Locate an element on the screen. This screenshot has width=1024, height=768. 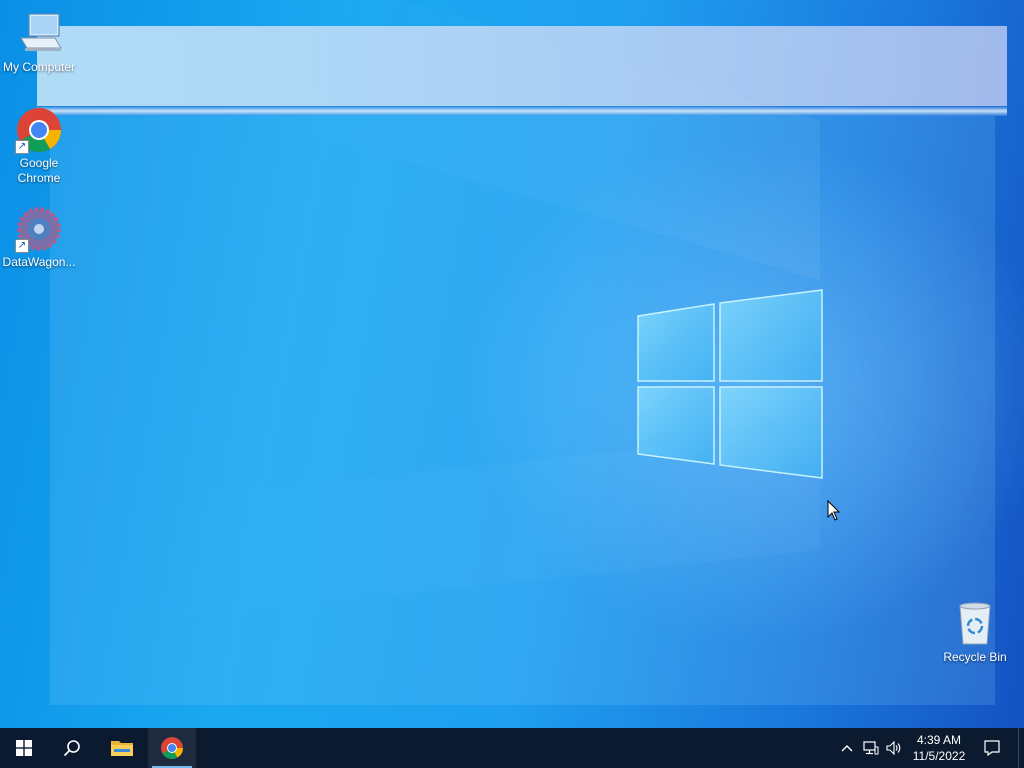
desktop-icon-my-computer: My Computer is located at coordinates (39, 42).